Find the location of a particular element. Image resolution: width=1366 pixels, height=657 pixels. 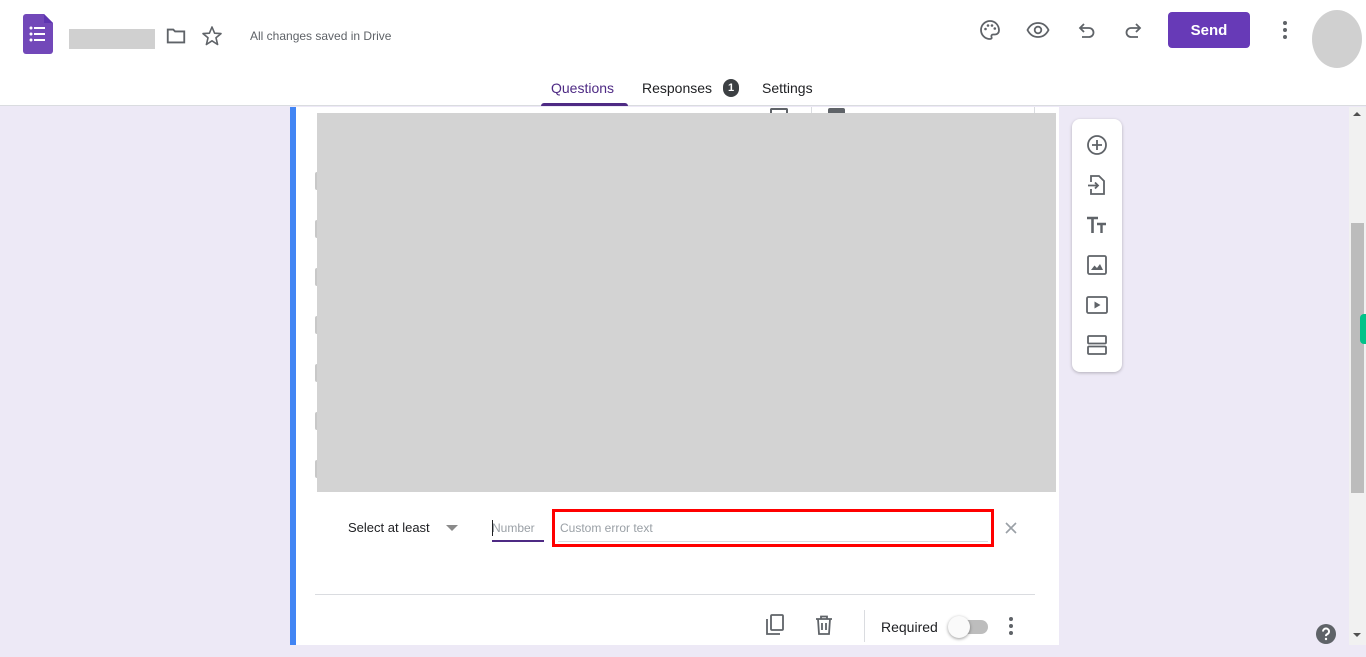

custom-error-field-highlight is located at coordinates (773, 528).